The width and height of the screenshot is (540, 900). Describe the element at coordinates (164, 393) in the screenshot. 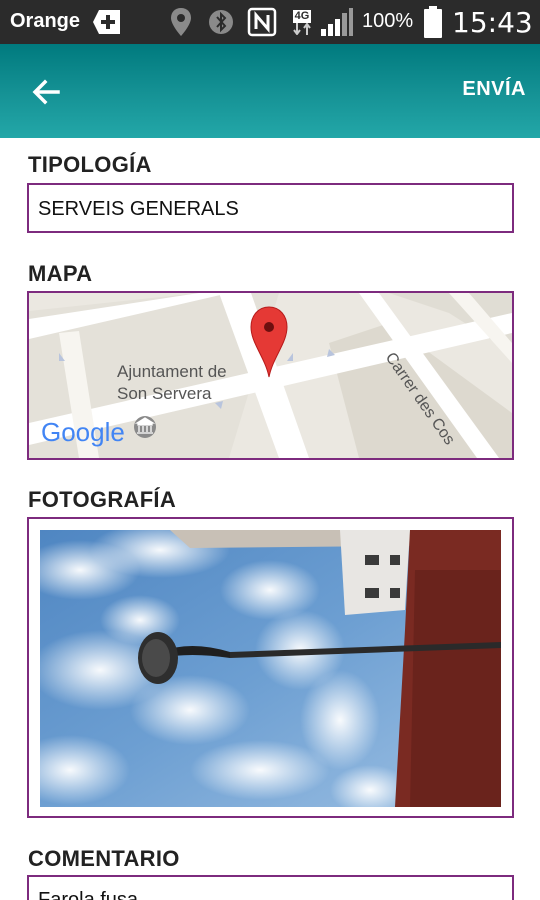

I see `map-place-label-2: Son Servera` at that location.